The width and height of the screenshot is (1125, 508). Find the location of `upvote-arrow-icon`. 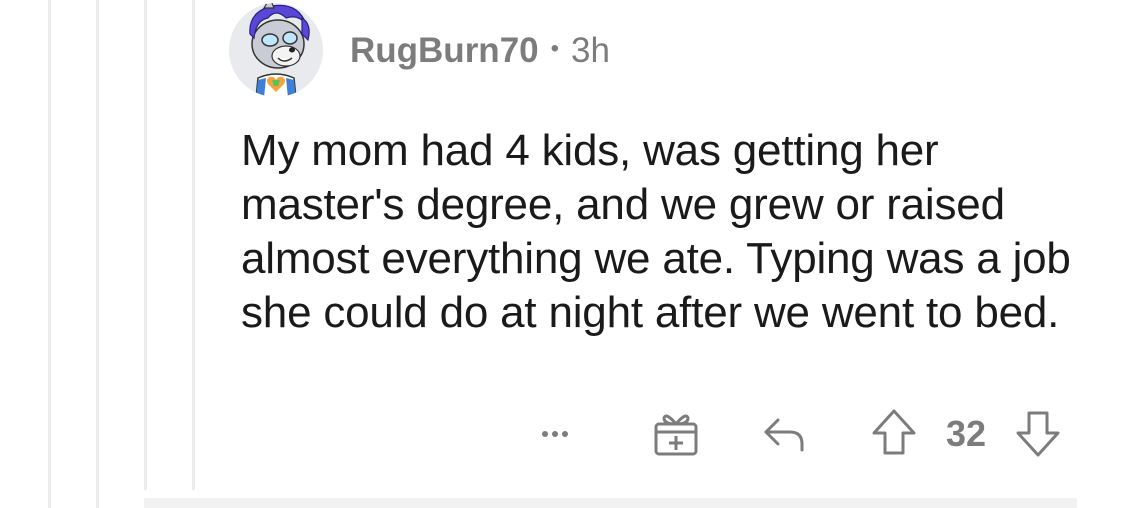

upvote-arrow-icon is located at coordinates (894, 432).